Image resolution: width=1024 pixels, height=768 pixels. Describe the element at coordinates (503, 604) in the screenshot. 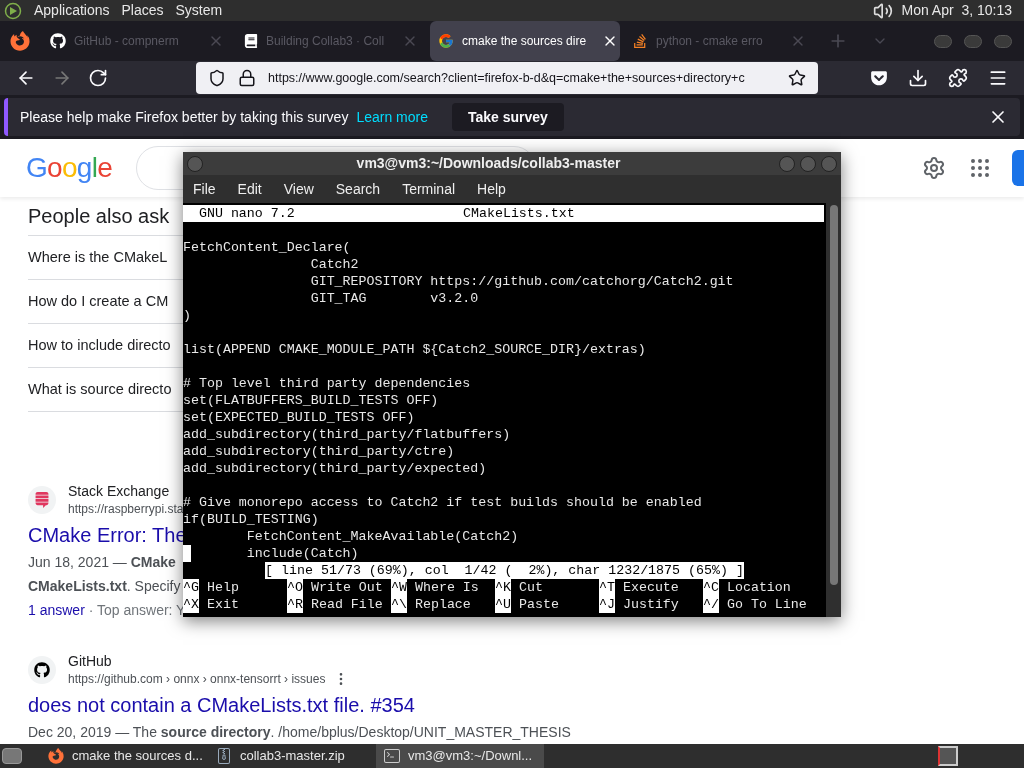

I see `shortcut-key: ^U` at that location.